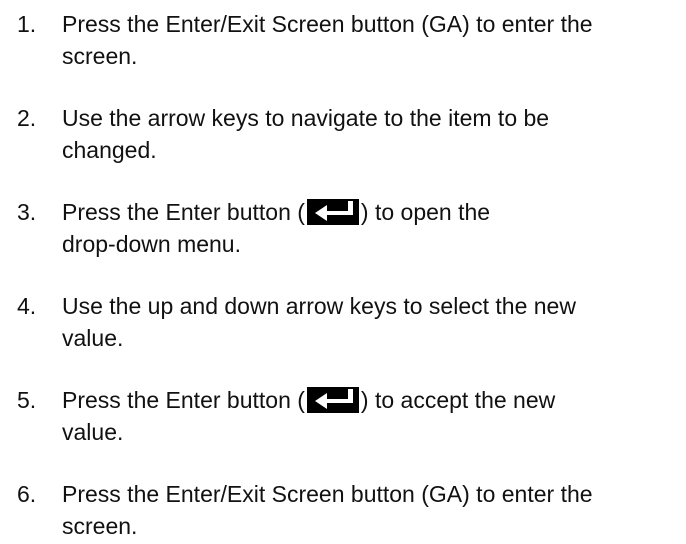  What do you see at coordinates (27, 212) in the screenshot?
I see `step-number: 3.` at bounding box center [27, 212].